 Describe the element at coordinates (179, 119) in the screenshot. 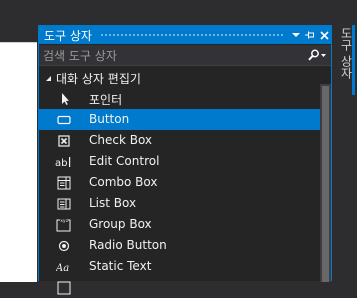

I see `toolbox-item-button: Button` at that location.